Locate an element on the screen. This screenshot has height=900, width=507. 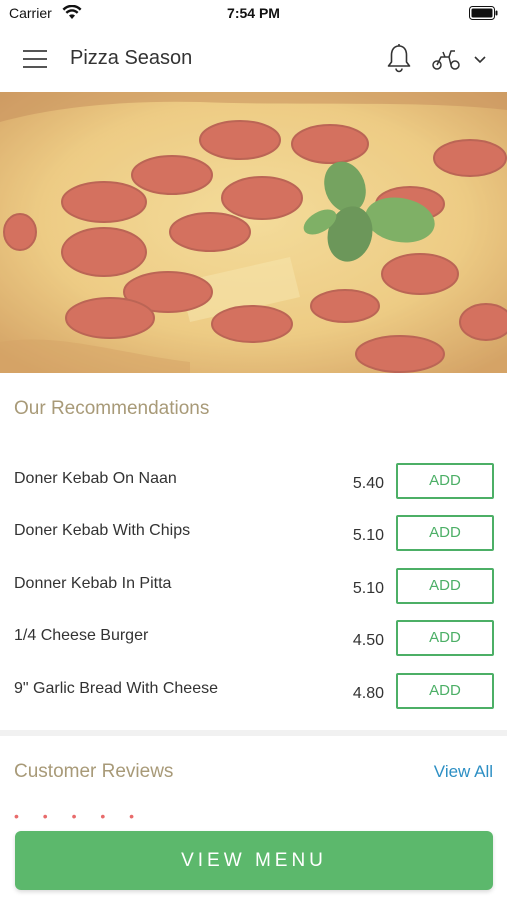
review-stars: • • • • • is located at coordinates (79, 816).